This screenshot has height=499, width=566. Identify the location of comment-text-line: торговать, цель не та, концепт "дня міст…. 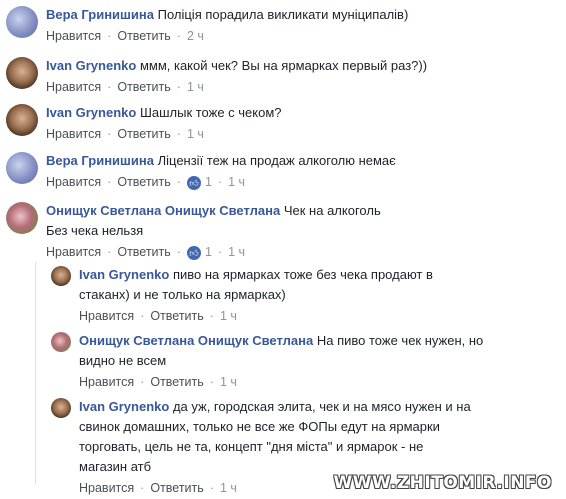
(251, 446).